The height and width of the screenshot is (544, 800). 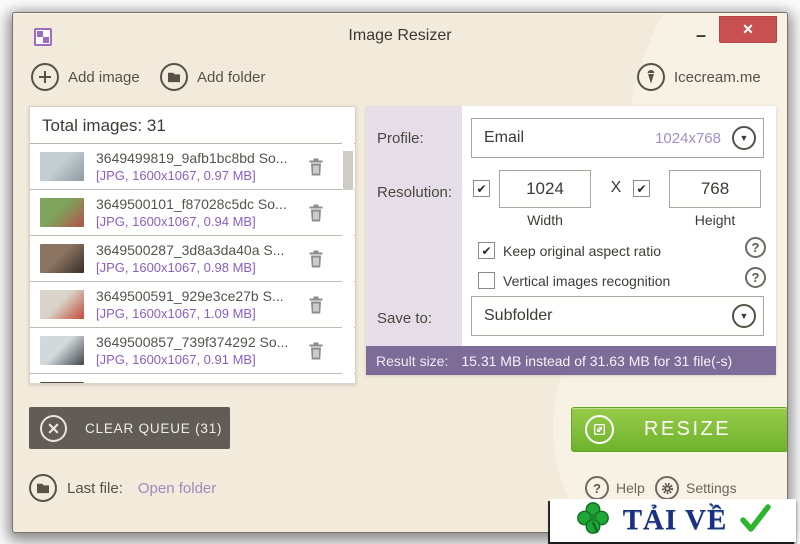 I want to click on profile-value: Email, so click(x=504, y=137).